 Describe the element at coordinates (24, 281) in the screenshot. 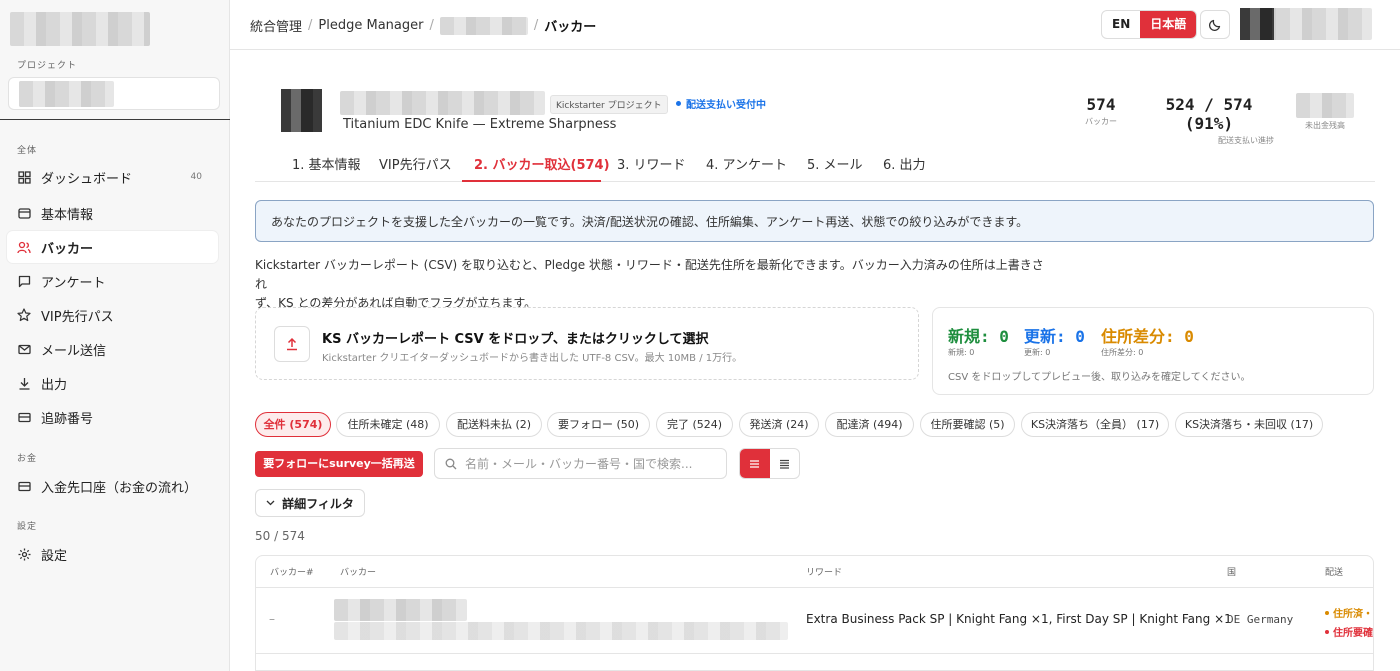

I see `survey-message-icon` at that location.